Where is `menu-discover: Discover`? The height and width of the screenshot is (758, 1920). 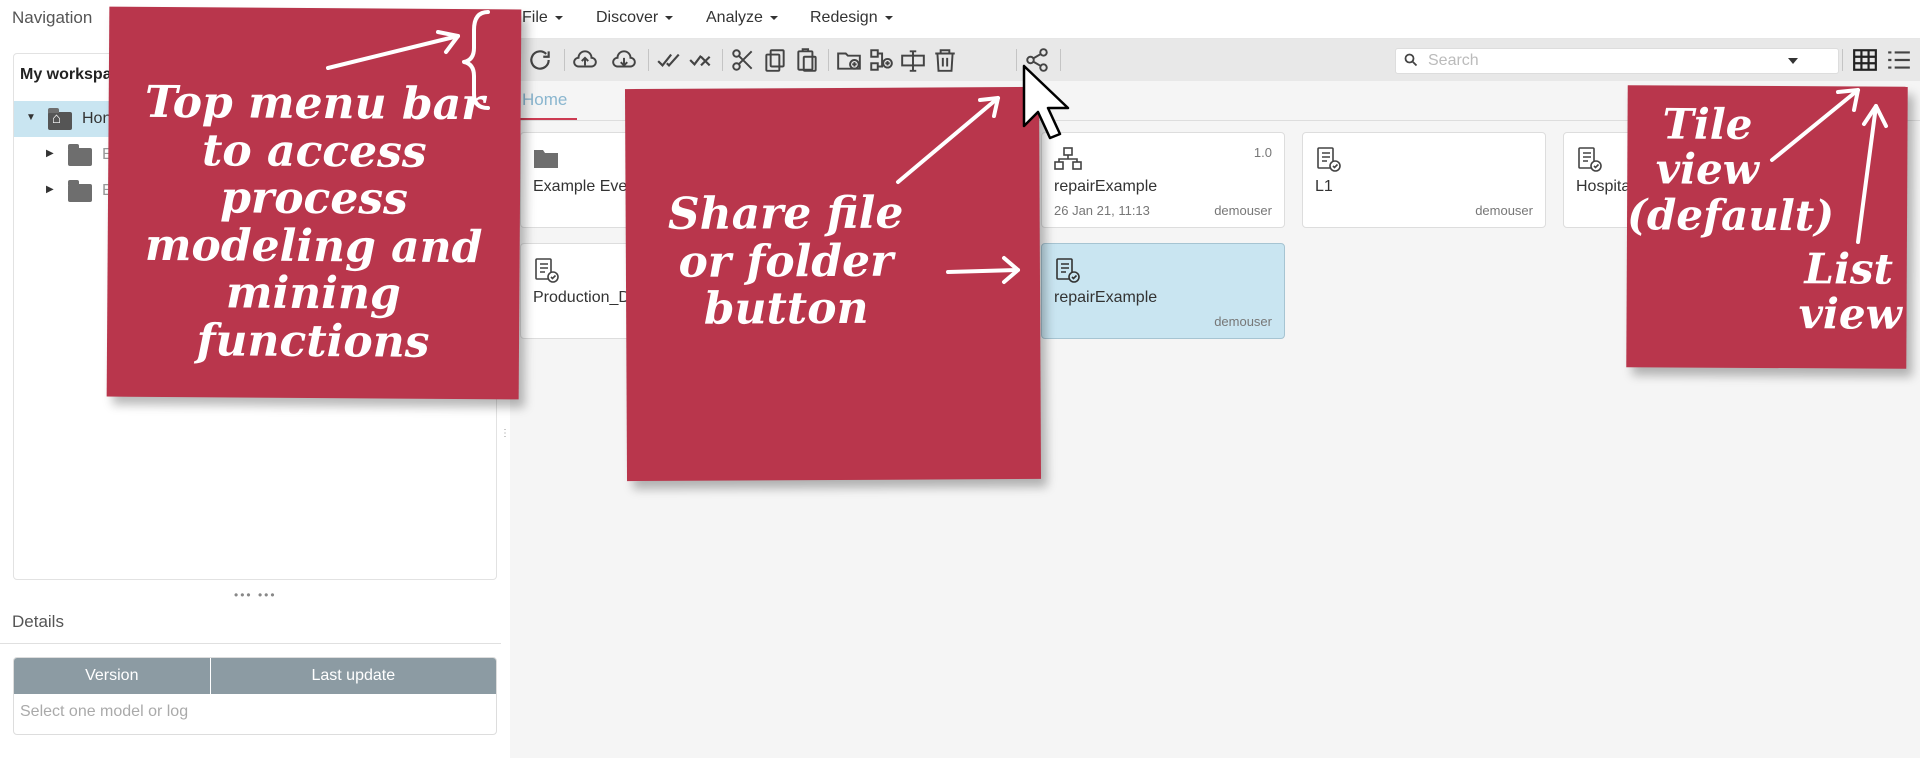
menu-discover: Discover is located at coordinates (635, 18).